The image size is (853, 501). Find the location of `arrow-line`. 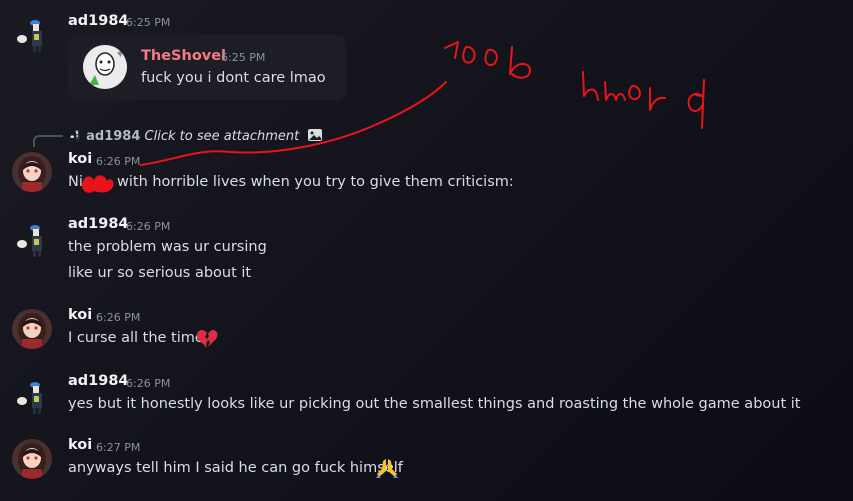

arrow-line is located at coordinates (293, 123).